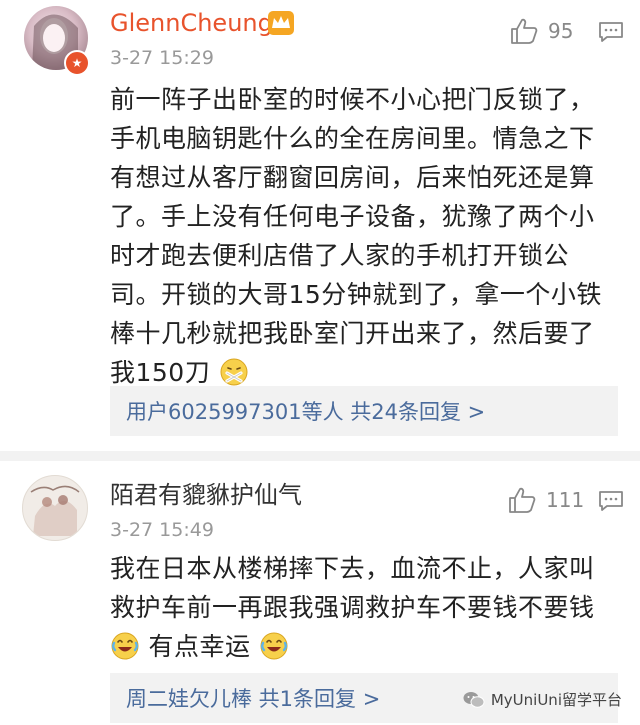 Image resolution: width=640 pixels, height=725 pixels. Describe the element at coordinates (352, 333) in the screenshot. I see `comment-line: 棒十几秒就把我卧室门开出来了，然后要了` at that location.